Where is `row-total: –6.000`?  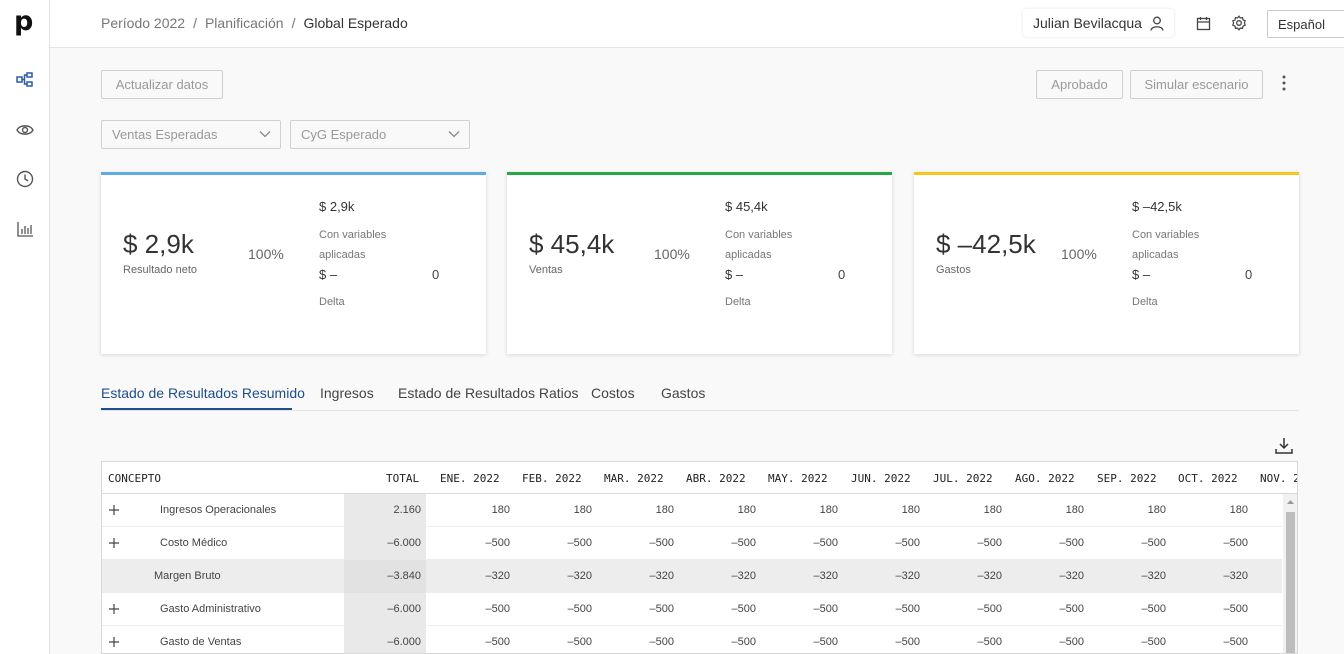 row-total: –6.000 is located at coordinates (404, 642).